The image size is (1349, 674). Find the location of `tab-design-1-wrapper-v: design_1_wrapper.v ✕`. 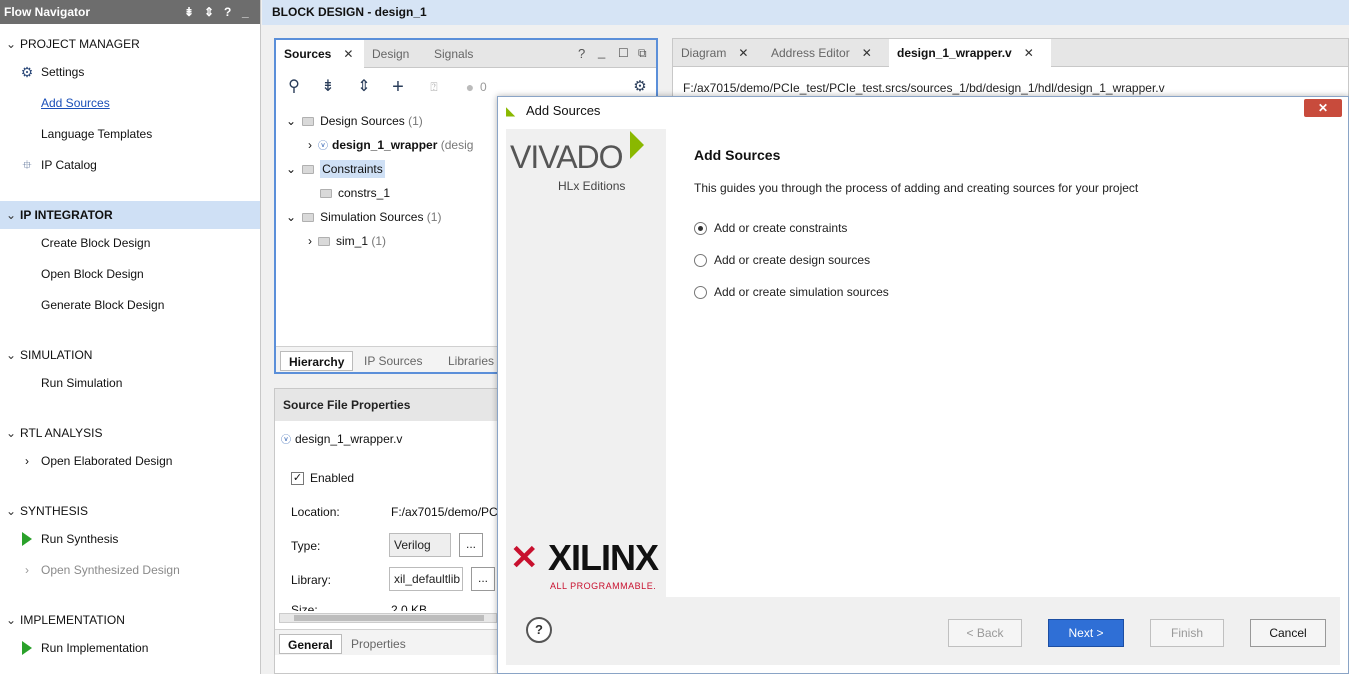

tab-design-1-wrapper-v: design_1_wrapper.v ✕ is located at coordinates (970, 53).